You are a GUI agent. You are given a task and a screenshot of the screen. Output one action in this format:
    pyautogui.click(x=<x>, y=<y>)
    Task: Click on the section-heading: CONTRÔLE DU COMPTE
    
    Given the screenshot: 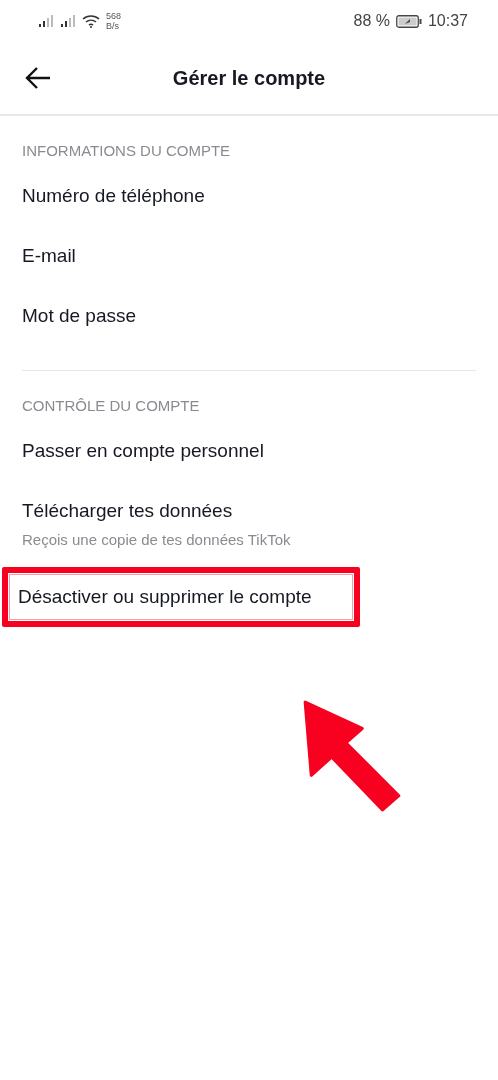 What is the action you would take?
    pyautogui.click(x=111, y=406)
    